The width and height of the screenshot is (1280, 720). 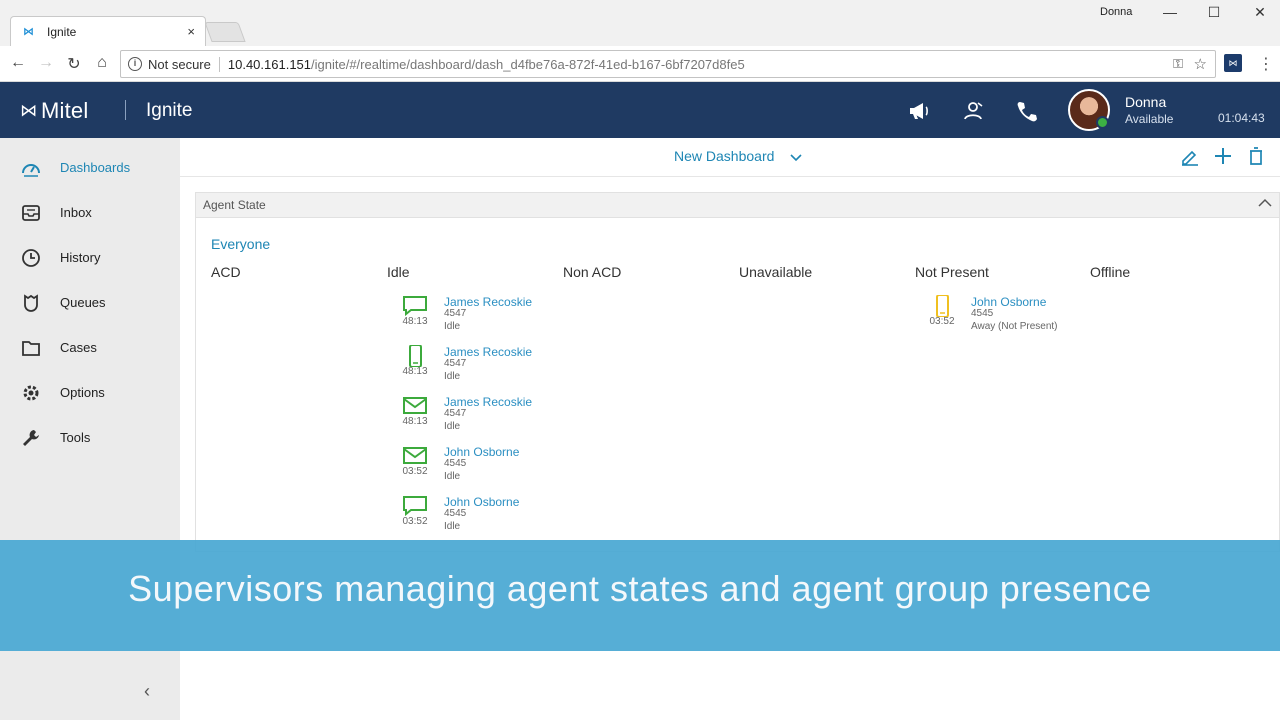 I want to click on dashboard-selector: New Dashboard, so click(x=724, y=156).